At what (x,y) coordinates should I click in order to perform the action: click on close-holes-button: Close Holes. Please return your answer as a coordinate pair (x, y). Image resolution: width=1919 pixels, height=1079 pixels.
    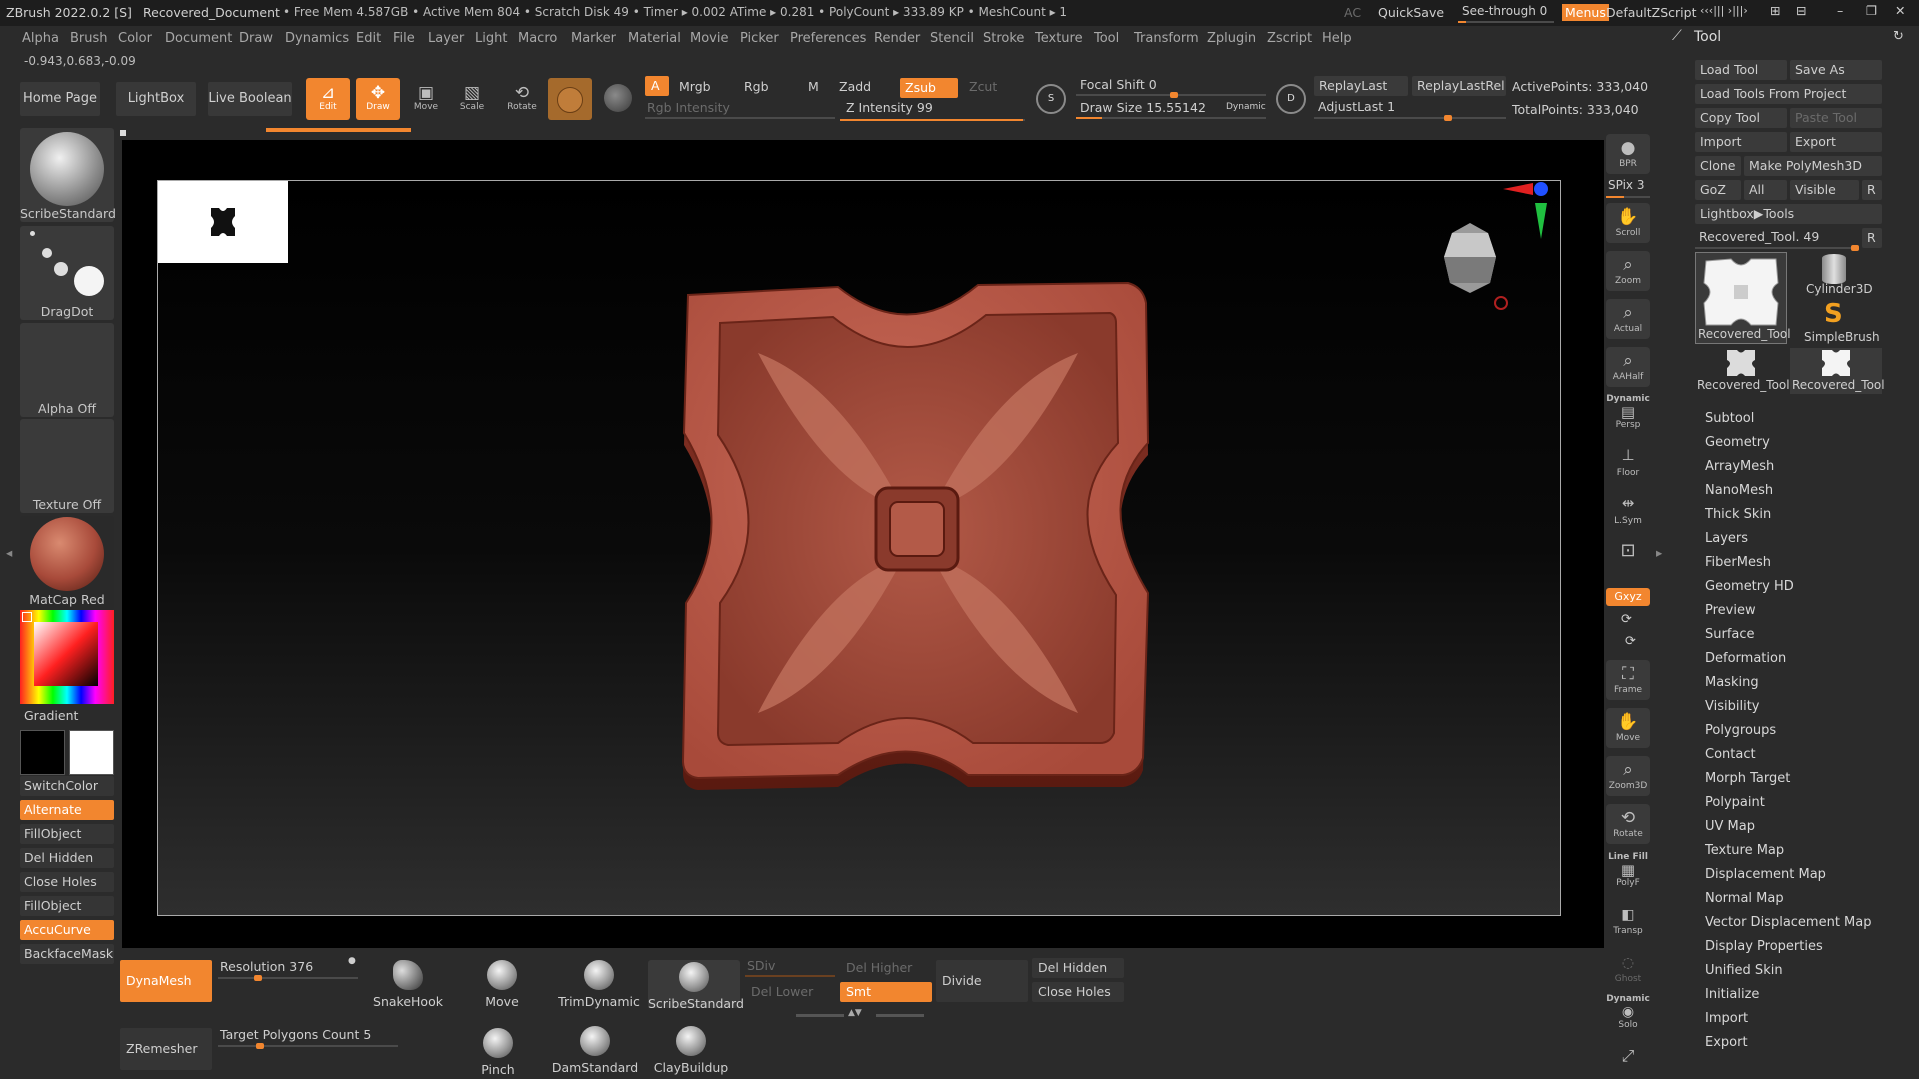
    Looking at the image, I should click on (67, 882).